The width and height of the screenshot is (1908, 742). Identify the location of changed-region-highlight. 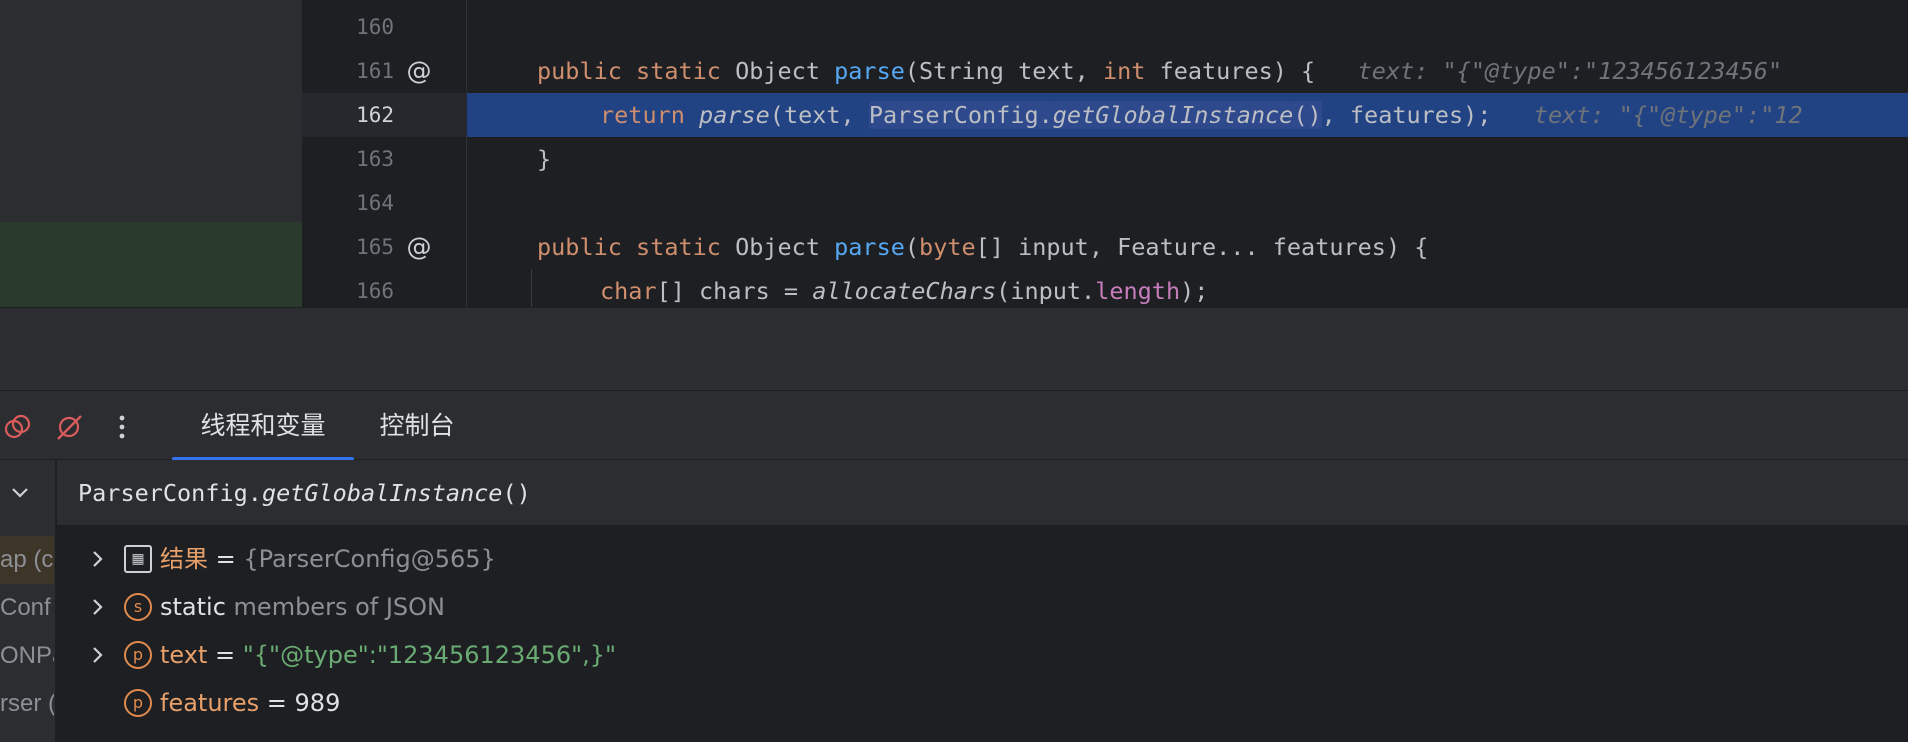
(151, 264).